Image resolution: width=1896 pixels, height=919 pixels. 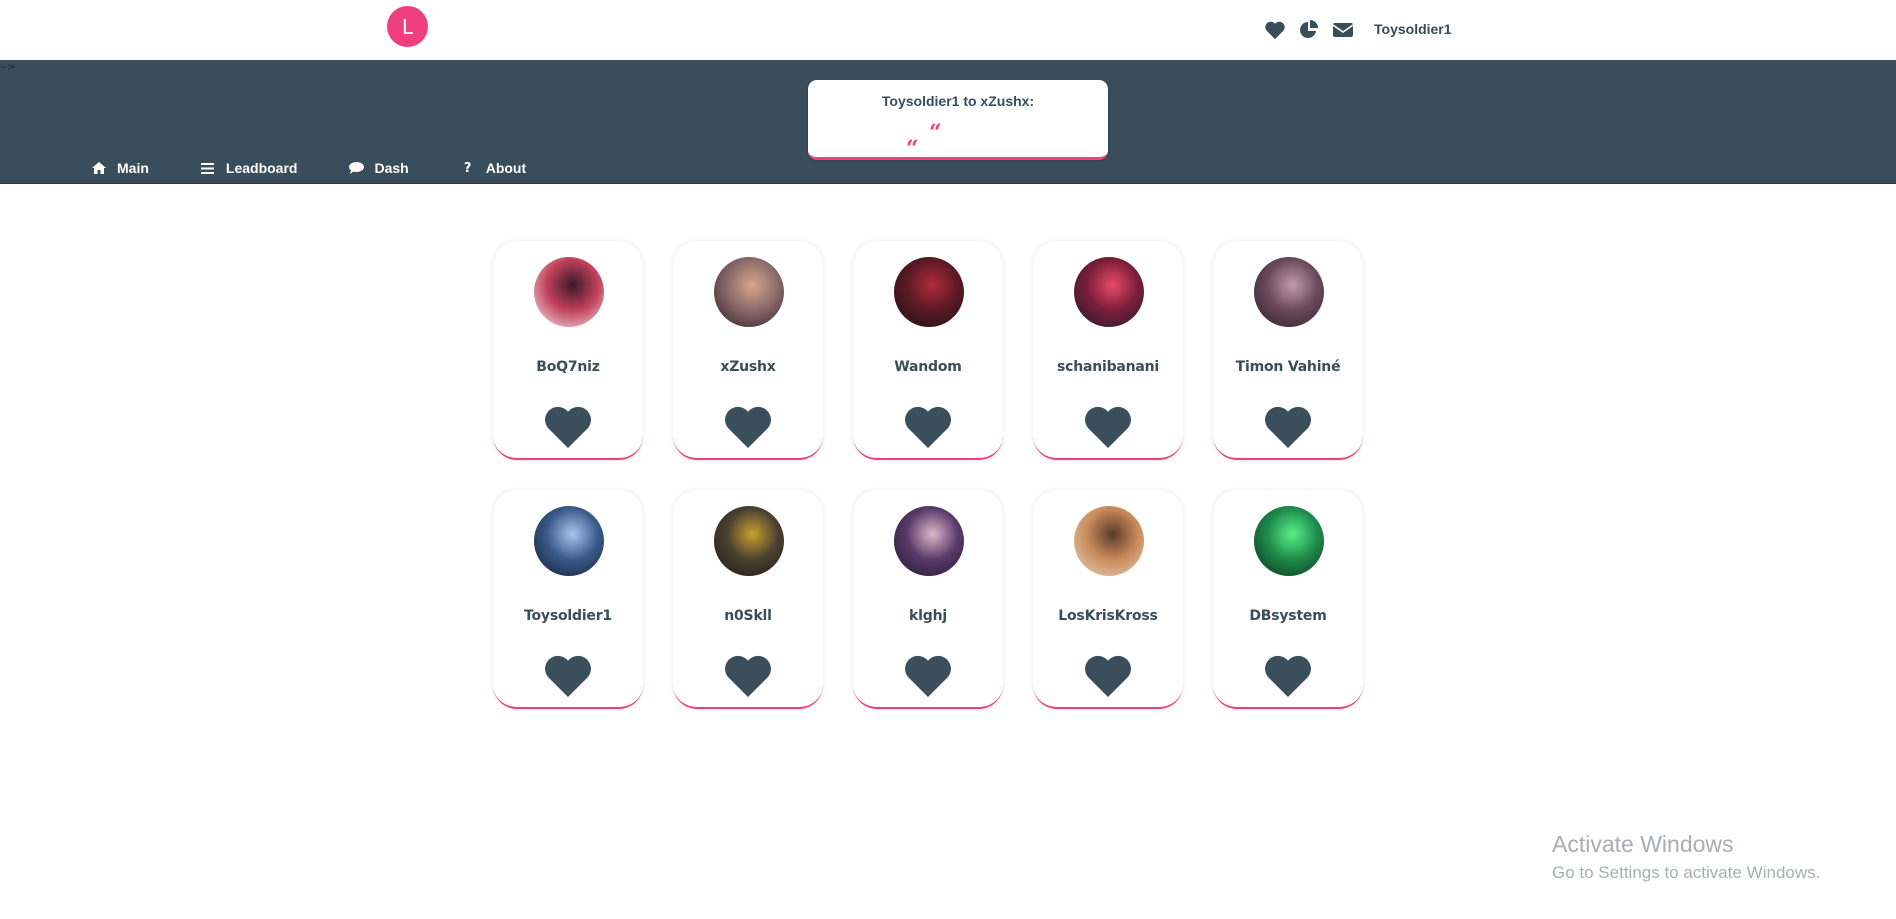 I want to click on player-name: Wandom, so click(x=928, y=367).